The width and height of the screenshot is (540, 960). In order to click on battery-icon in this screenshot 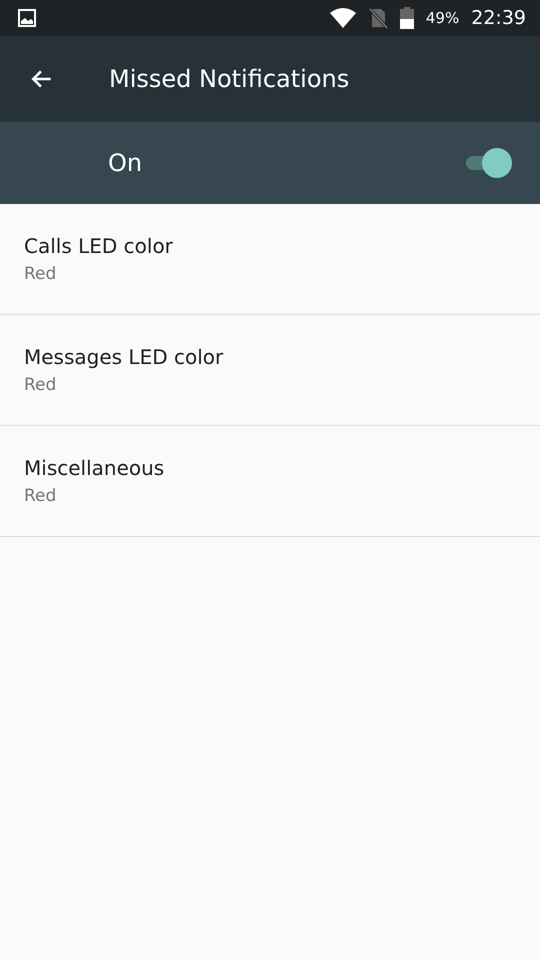, I will do `click(407, 18)`.